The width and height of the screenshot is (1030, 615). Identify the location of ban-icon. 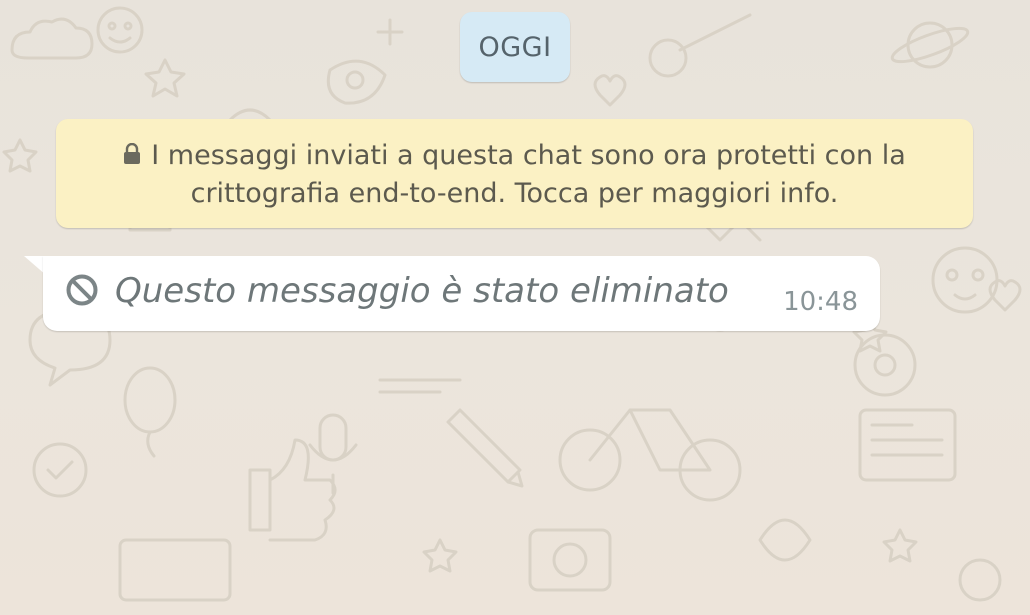
(82, 290).